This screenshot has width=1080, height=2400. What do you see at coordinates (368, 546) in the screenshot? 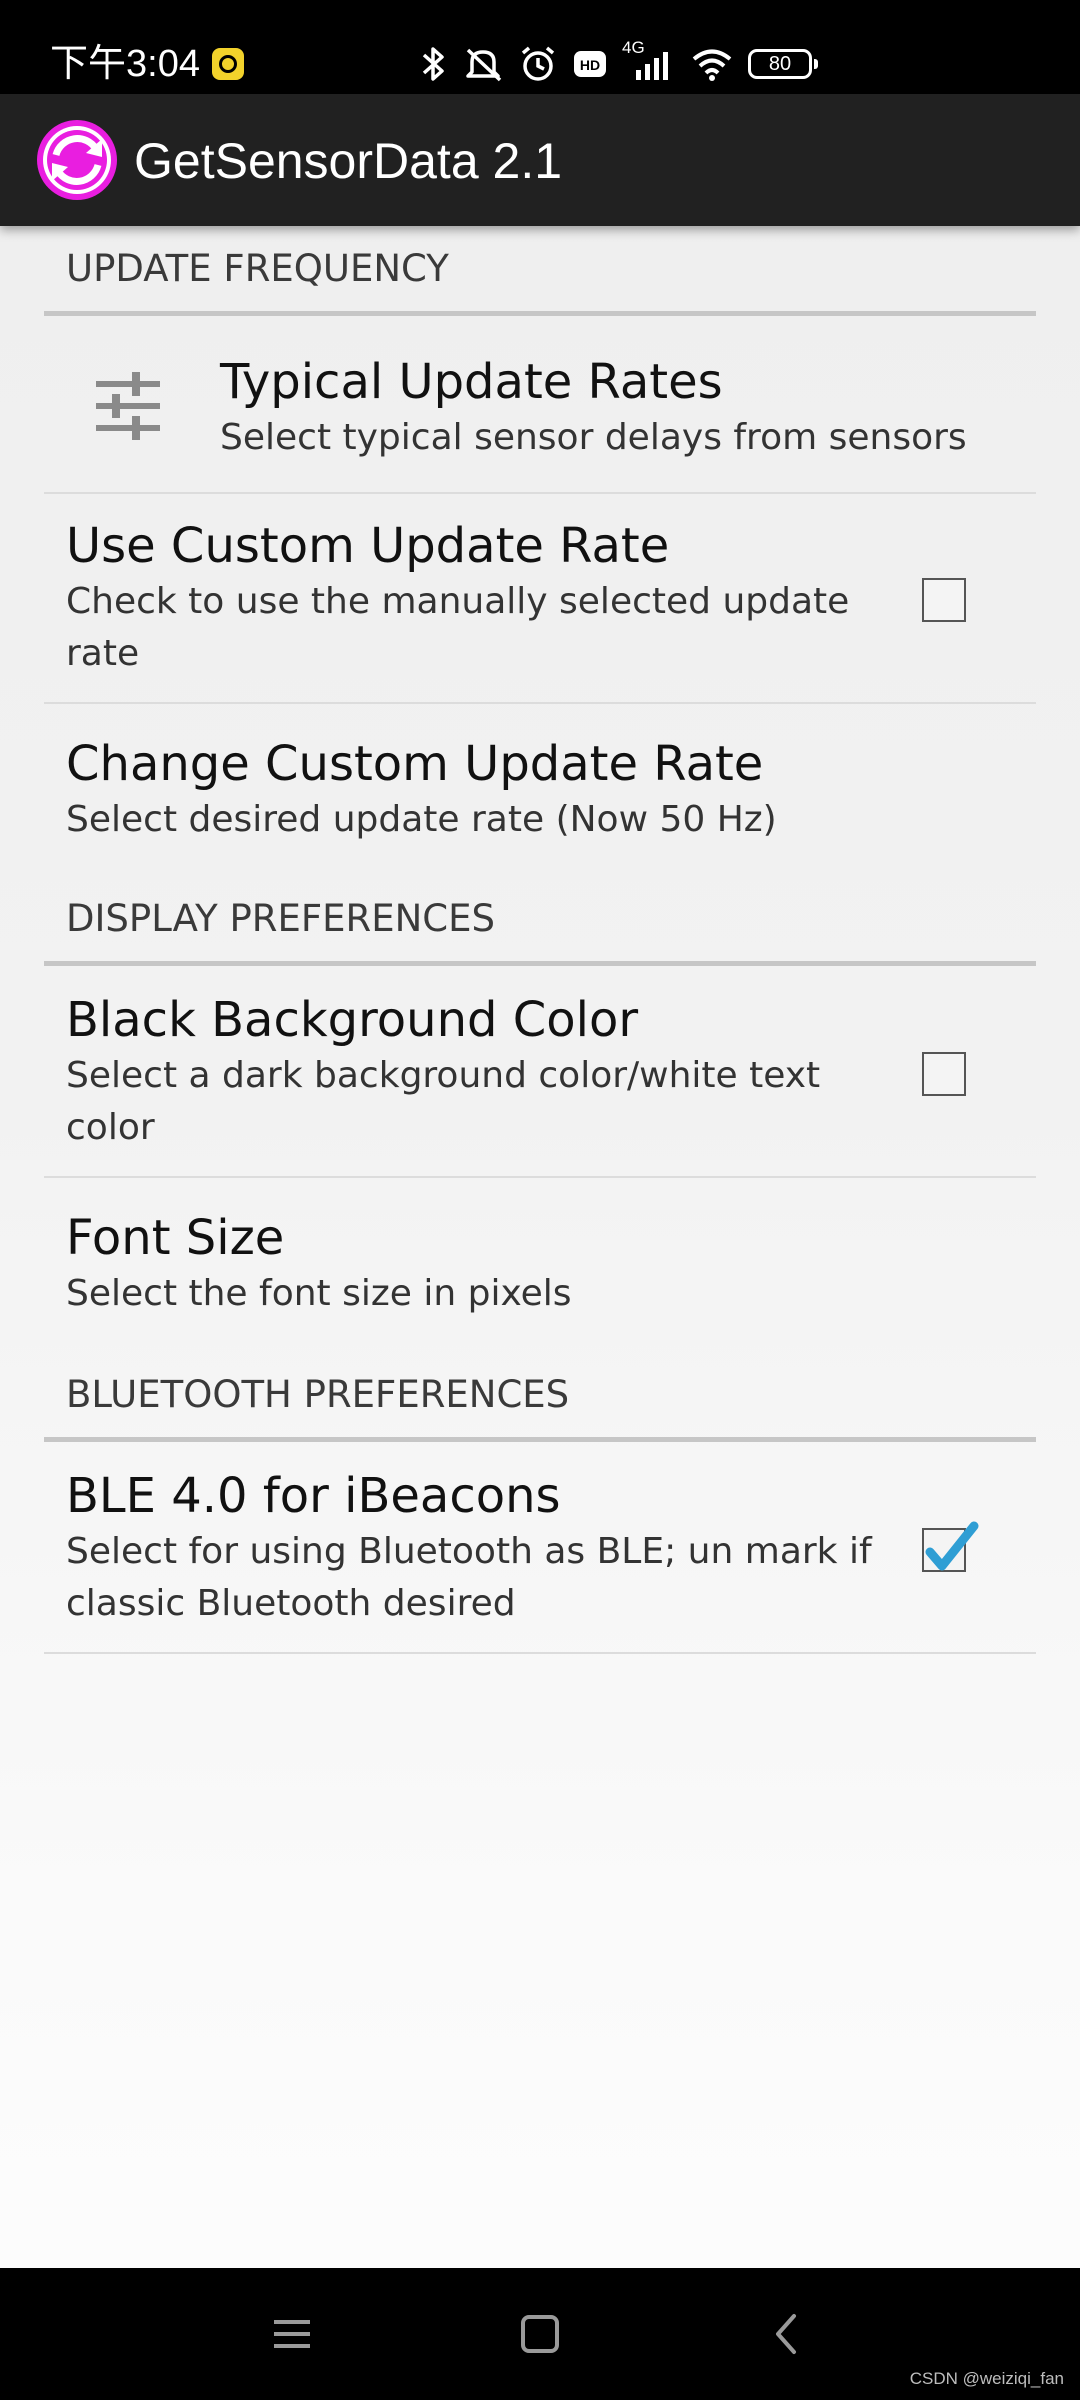
I see `pref-title: Use Custom Update Rate` at bounding box center [368, 546].